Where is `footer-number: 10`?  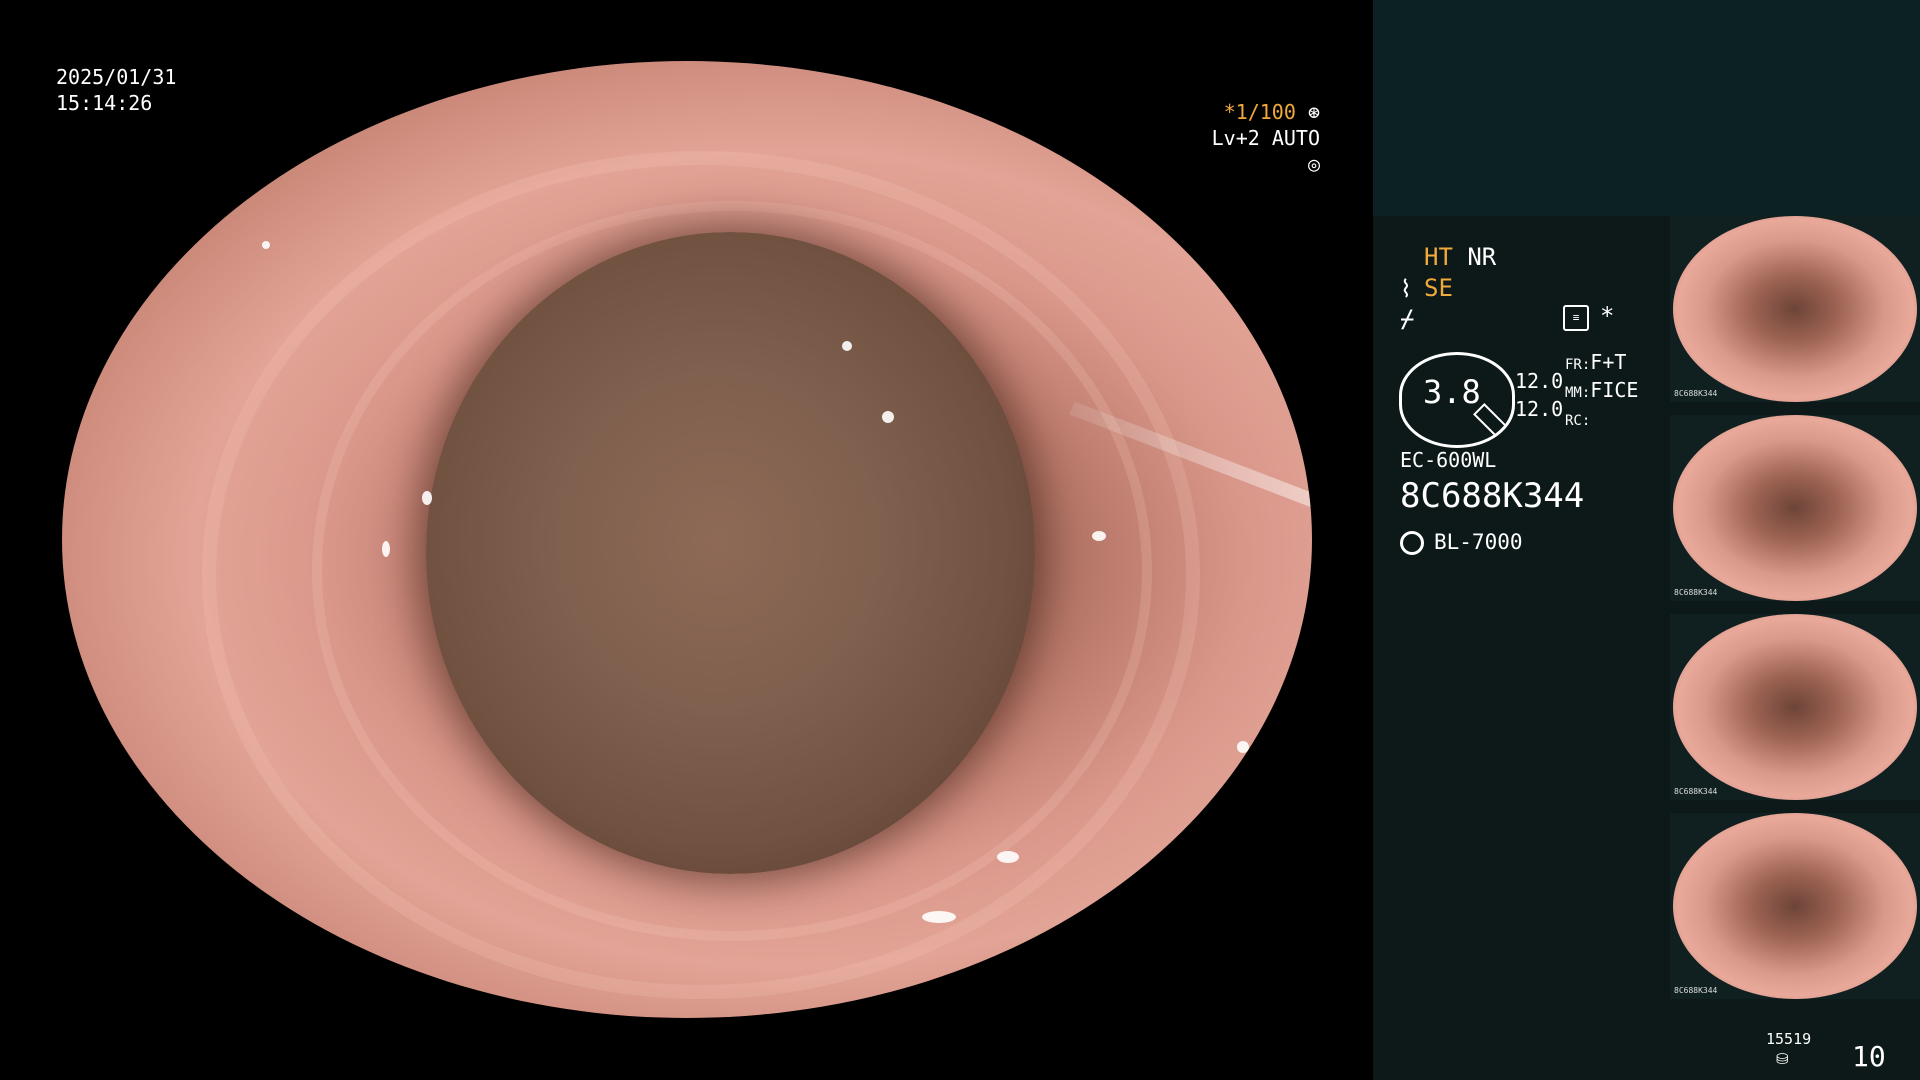
footer-number: 10 is located at coordinates (1869, 1056).